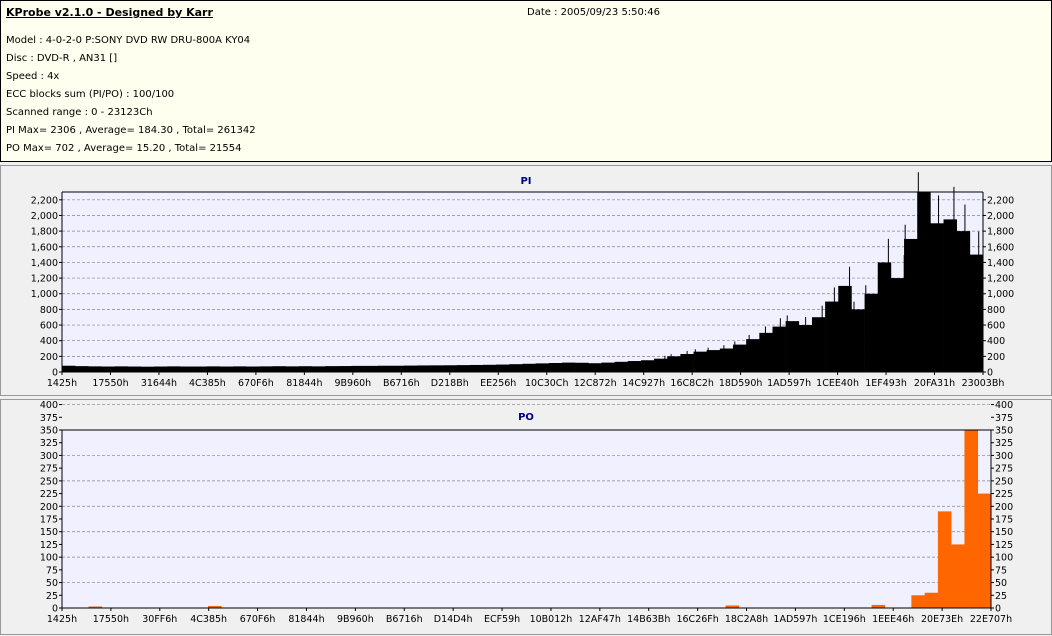 The image size is (1052, 636). Describe the element at coordinates (49, 456) in the screenshot. I see `y-tick-label-left: 300` at that location.